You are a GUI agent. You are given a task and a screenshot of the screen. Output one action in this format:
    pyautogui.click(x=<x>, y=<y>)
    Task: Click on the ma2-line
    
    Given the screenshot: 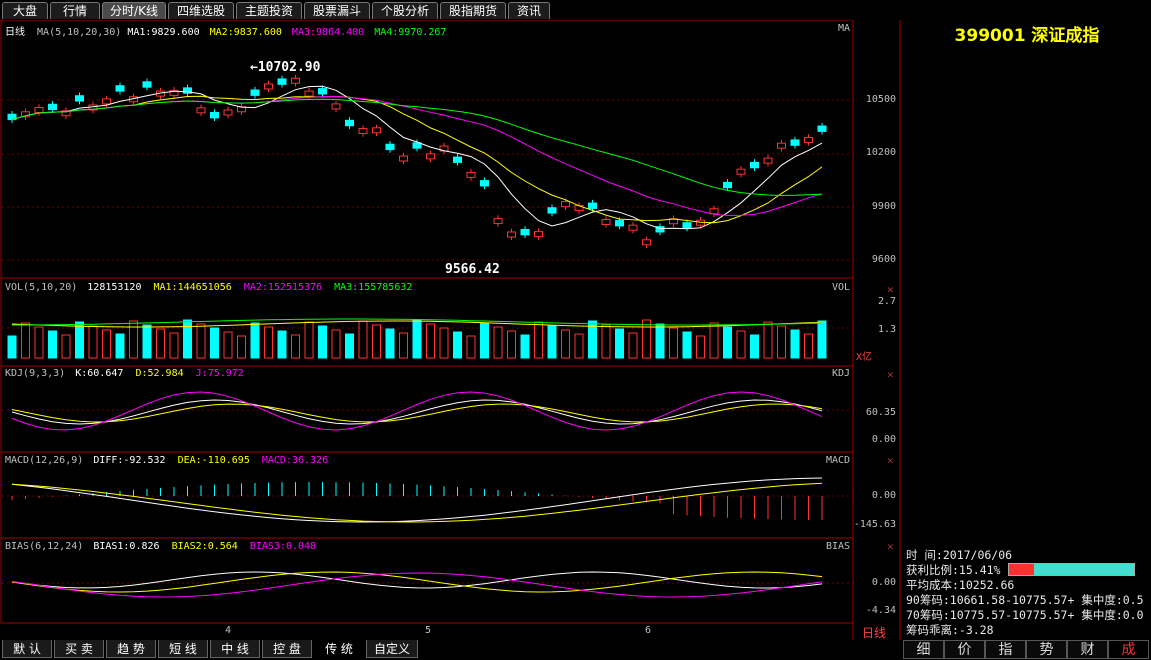 What is the action you would take?
    pyautogui.click(x=417, y=159)
    